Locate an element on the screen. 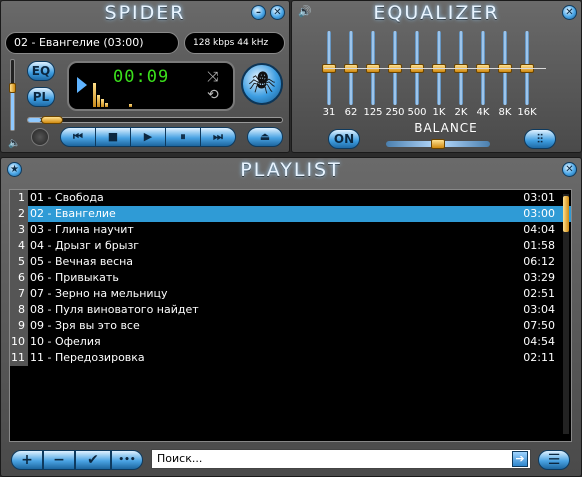 Image resolution: width=582 pixels, height=477 pixels. row-number: 1 is located at coordinates (19, 198).